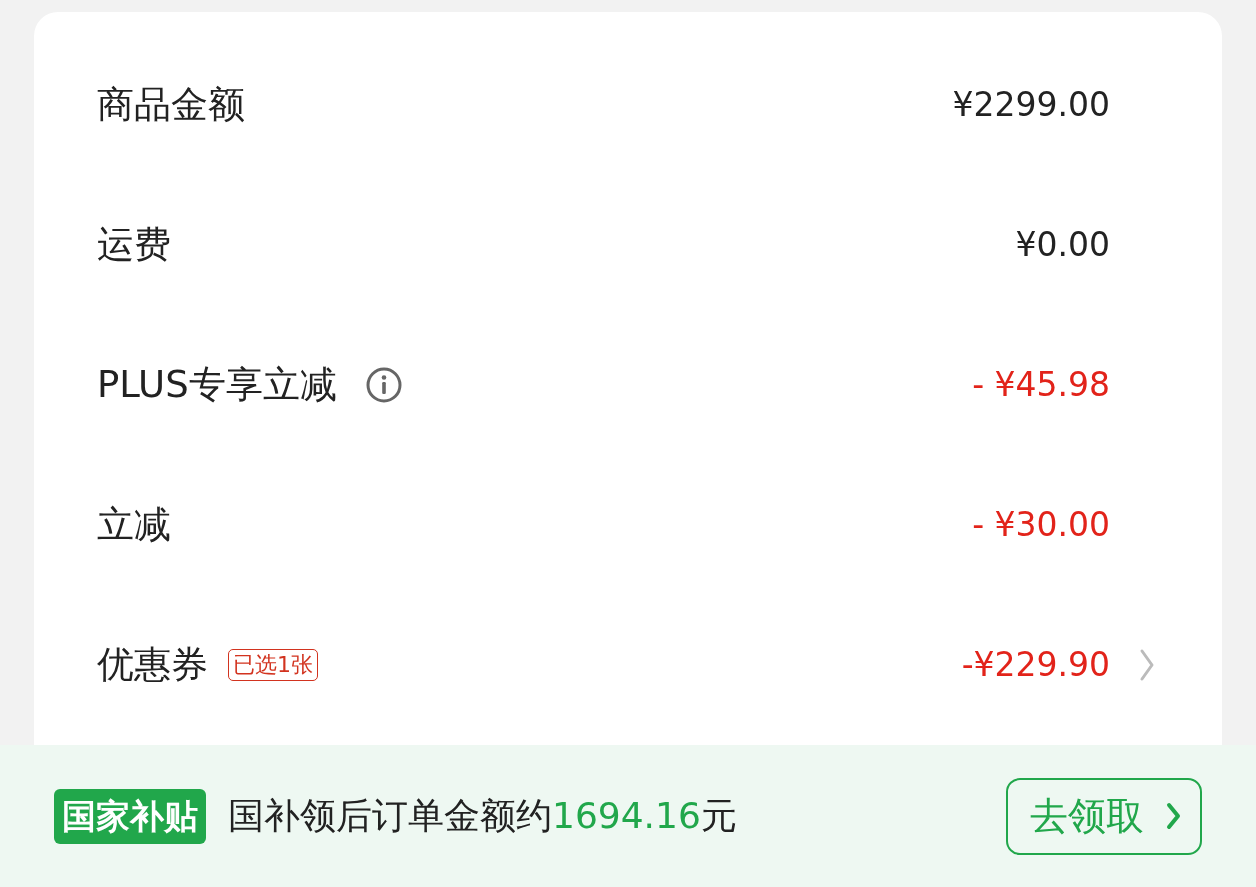  Describe the element at coordinates (152, 665) in the screenshot. I see `row-label: 优惠券` at that location.